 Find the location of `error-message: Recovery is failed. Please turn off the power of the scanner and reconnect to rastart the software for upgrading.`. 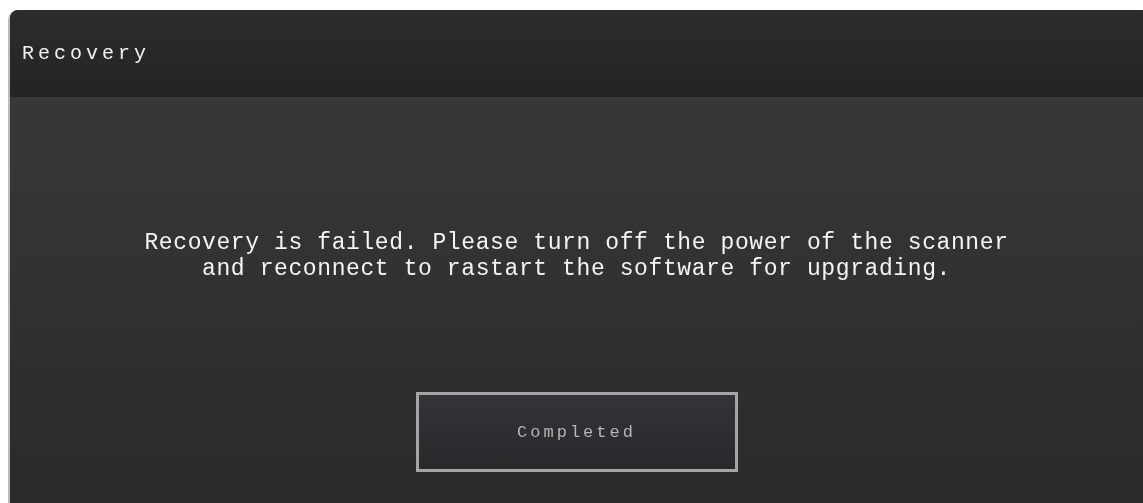

error-message: Recovery is failed. Please turn off the power of the scanner and reconnect to rastart the software for upgrading. is located at coordinates (576, 256).